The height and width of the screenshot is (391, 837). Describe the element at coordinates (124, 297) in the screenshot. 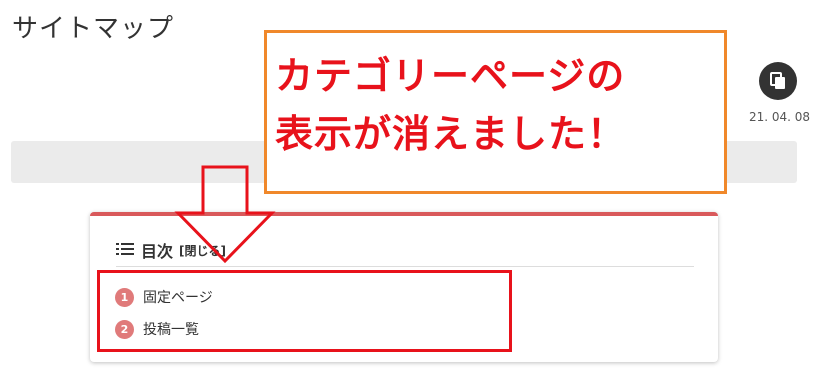

I see `toc-item-number: 1` at that location.